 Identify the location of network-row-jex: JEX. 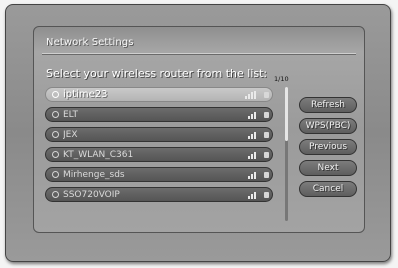
(159, 134).